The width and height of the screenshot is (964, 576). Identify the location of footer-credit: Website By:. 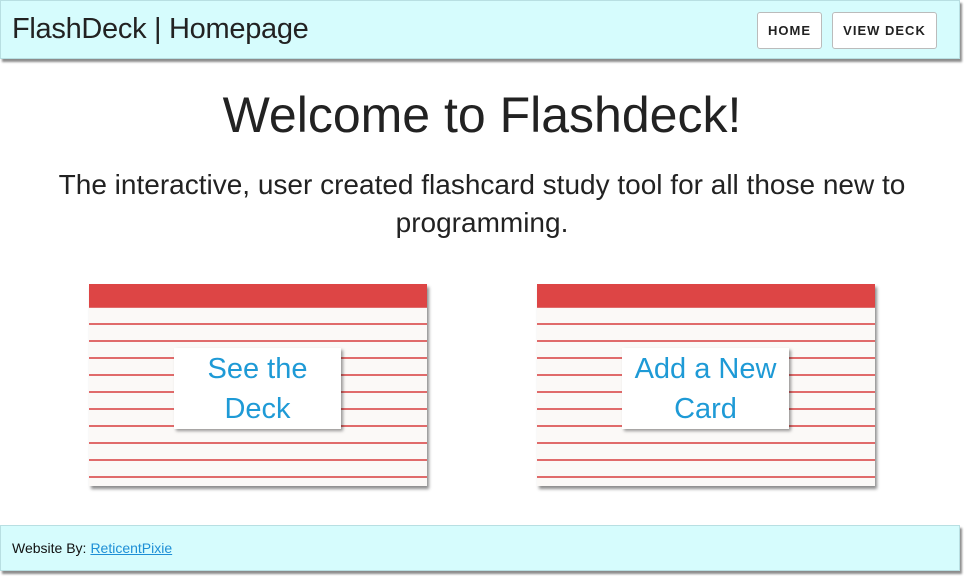
(49, 548).